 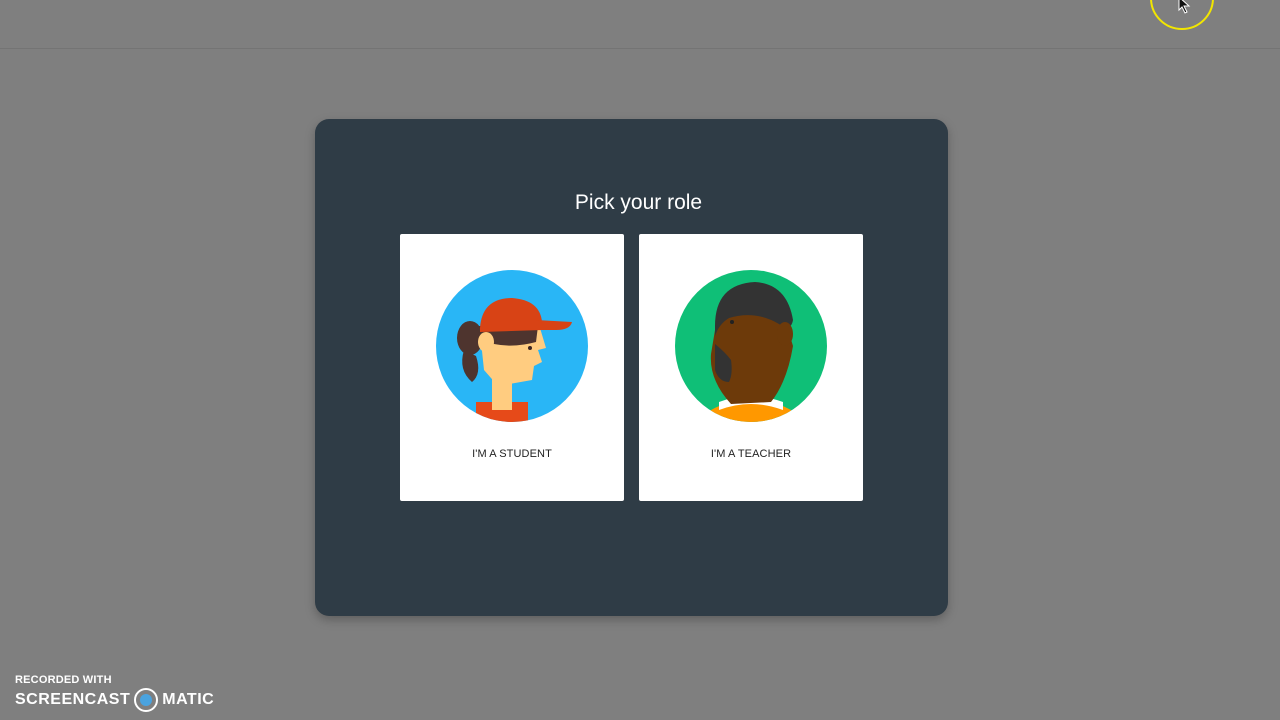 What do you see at coordinates (751, 346) in the screenshot?
I see `teacher-avatar-icon` at bounding box center [751, 346].